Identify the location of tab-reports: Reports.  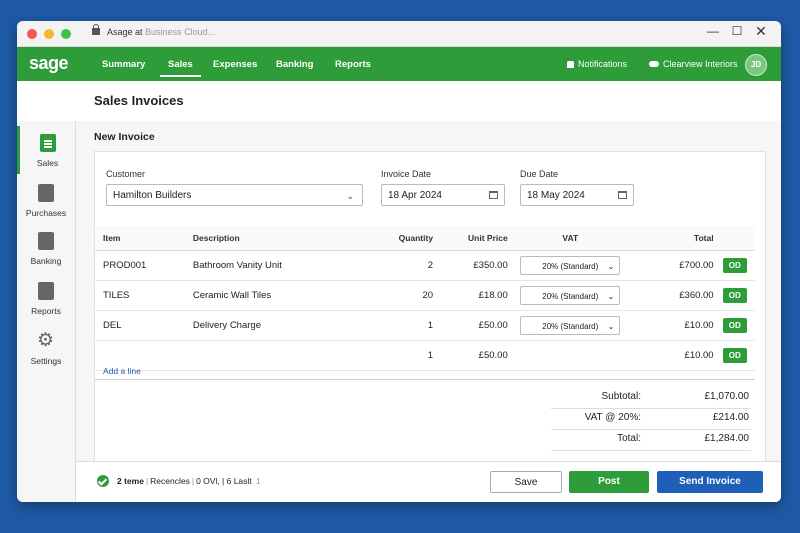
(353, 64).